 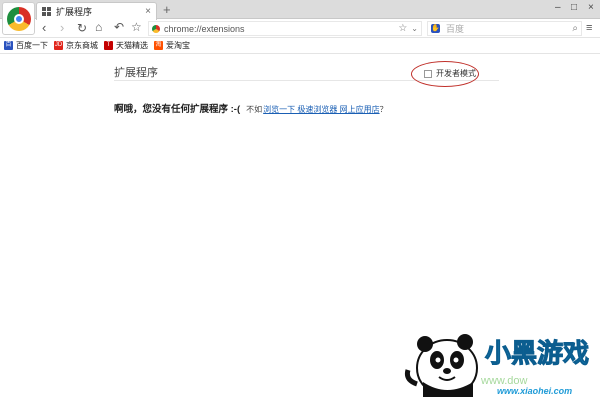 I want to click on back-icon: ‹, so click(x=44, y=27).